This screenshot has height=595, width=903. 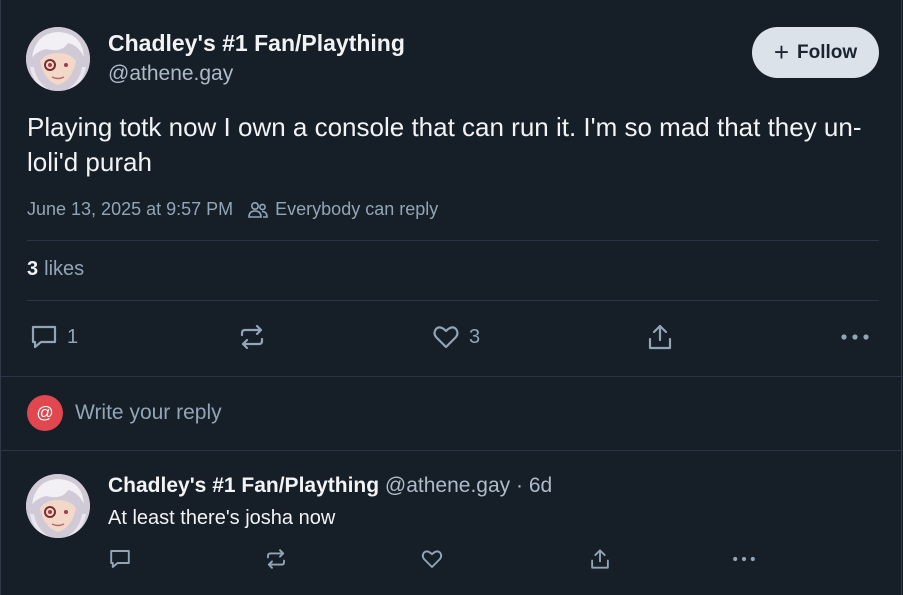 I want to click on reply-share-button, so click(x=600, y=559).